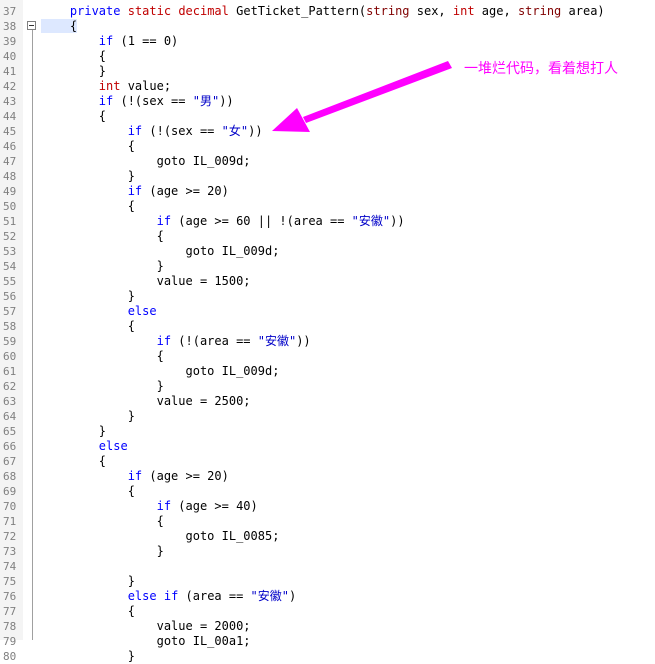  What do you see at coordinates (541, 69) in the screenshot?
I see `annotation-text: 一堆烂代码，看着想打人` at bounding box center [541, 69].